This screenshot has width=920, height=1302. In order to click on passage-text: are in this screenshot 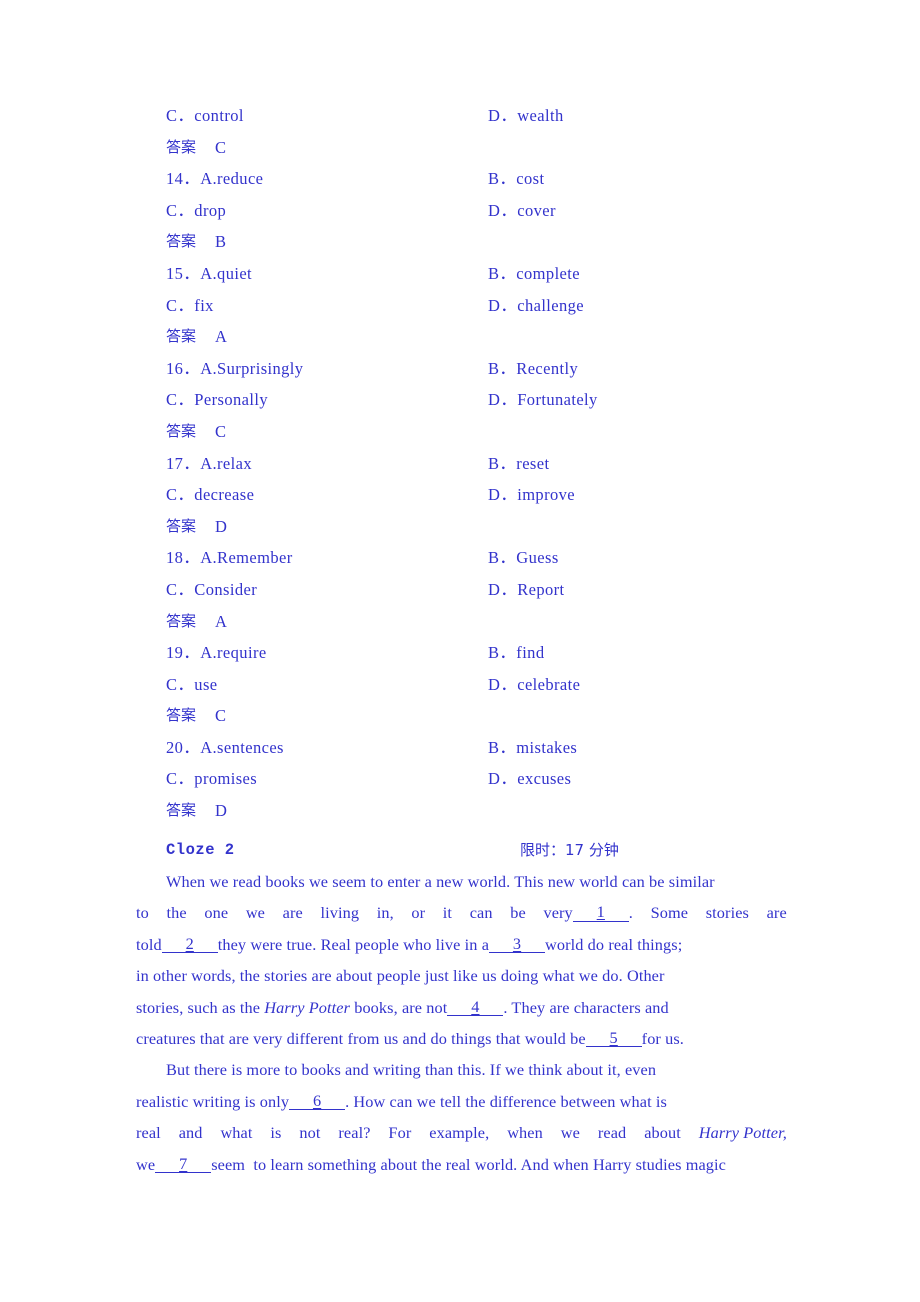, I will do `click(292, 913)`.